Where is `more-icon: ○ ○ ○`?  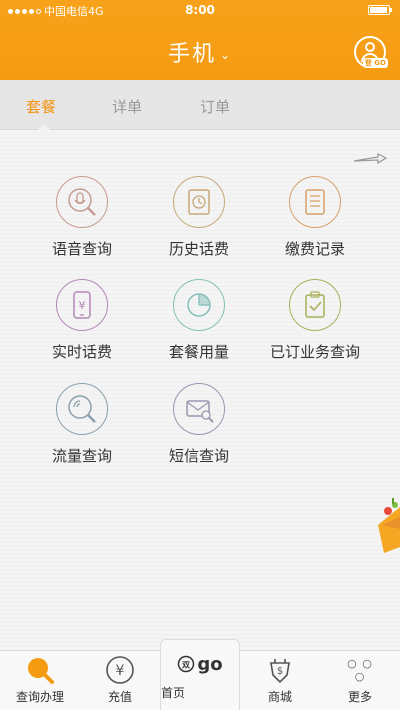
more-icon: ○ ○ ○ is located at coordinates (360, 670).